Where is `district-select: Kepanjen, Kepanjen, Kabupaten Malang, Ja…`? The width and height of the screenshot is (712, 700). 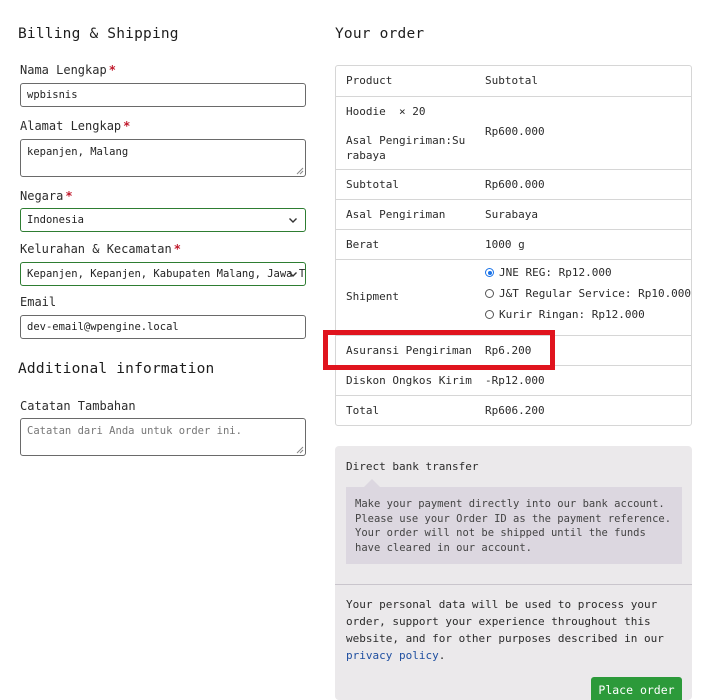
district-select: Kepanjen, Kepanjen, Kabupaten Malang, Ja… is located at coordinates (163, 274).